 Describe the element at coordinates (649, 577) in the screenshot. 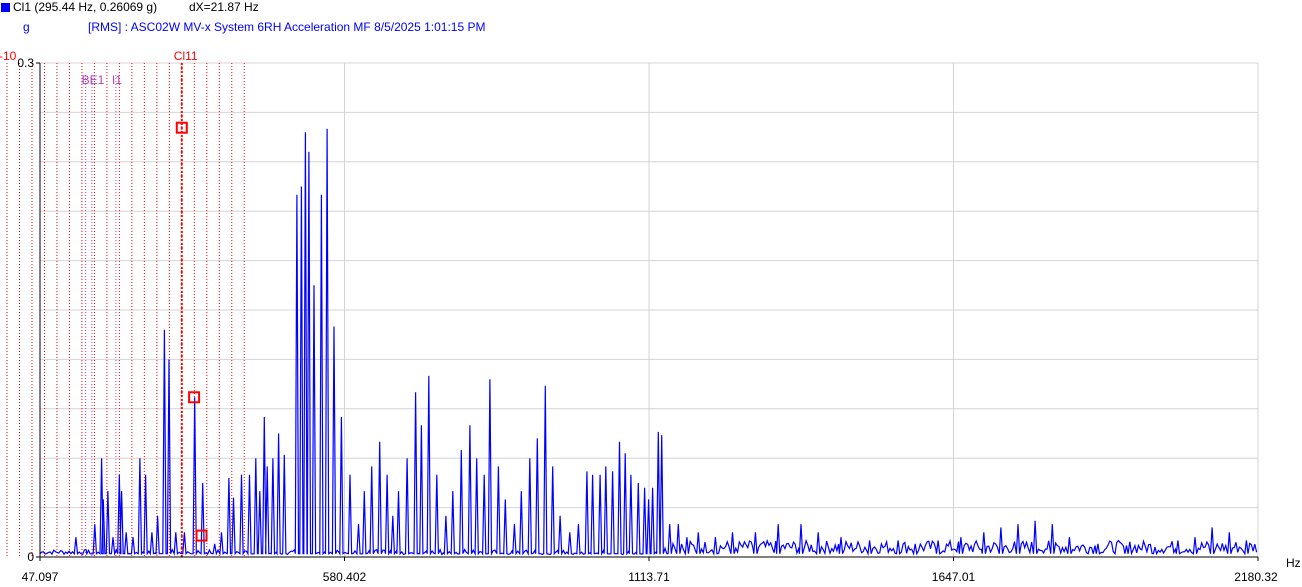

I see `x-tick-label: 1113.71` at that location.